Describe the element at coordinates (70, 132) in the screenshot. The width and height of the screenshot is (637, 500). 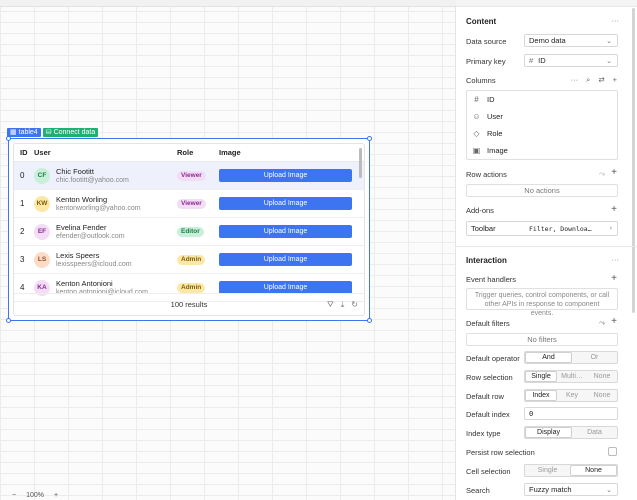
I see `connect-data-tag: ⛁ Connect data` at that location.